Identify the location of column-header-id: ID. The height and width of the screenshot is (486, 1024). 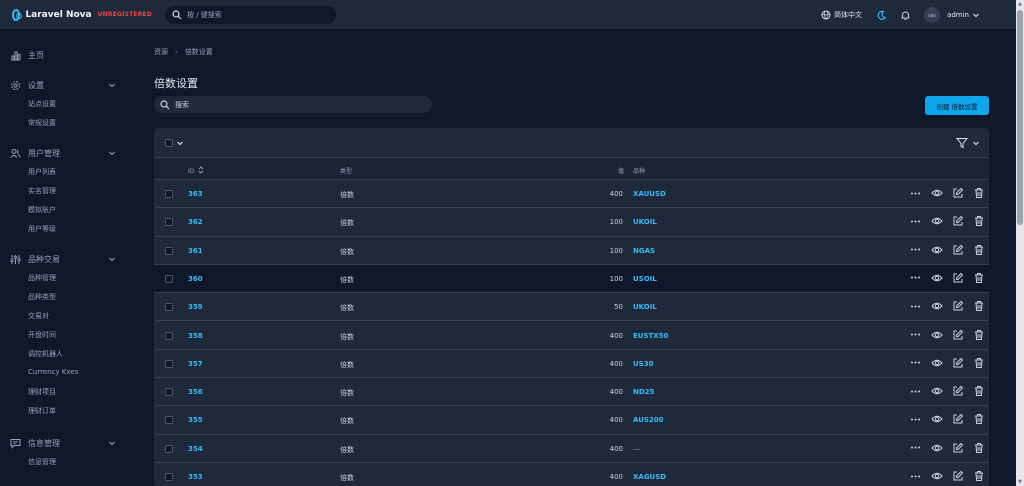
(196, 170).